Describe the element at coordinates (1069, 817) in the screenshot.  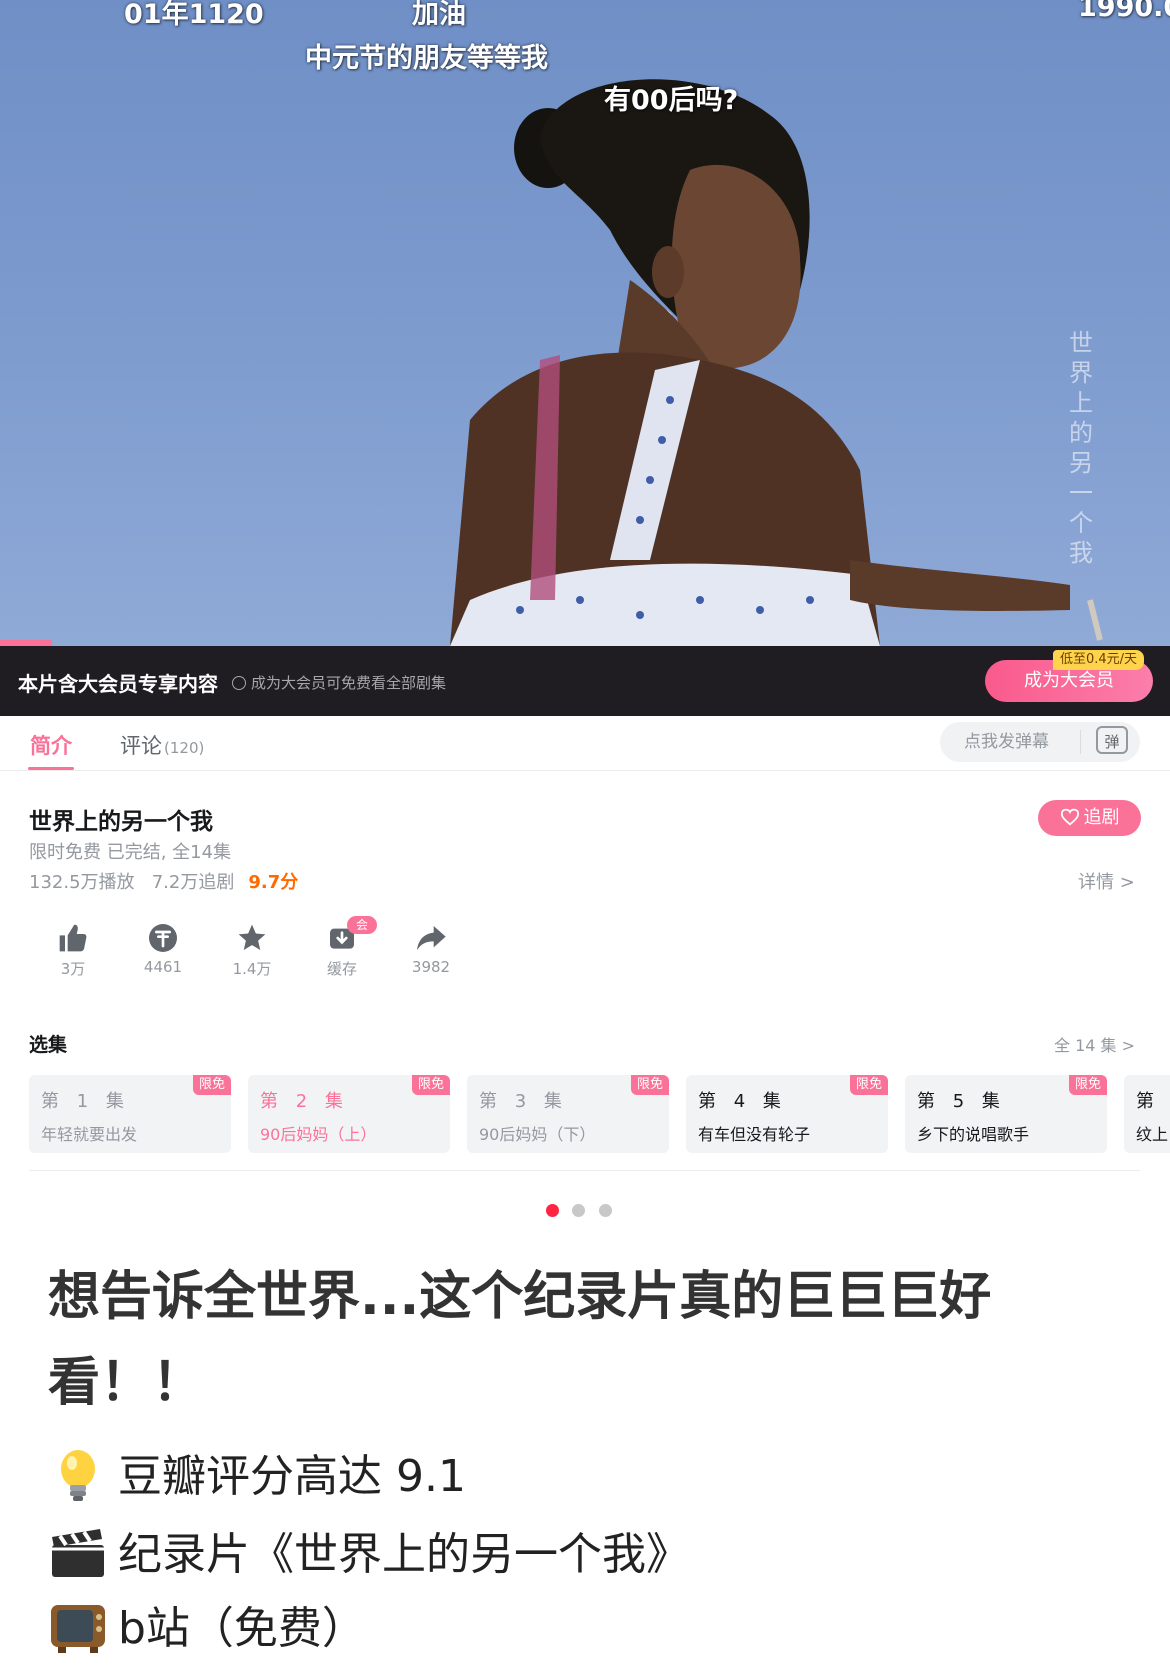
I see `heart-icon` at that location.